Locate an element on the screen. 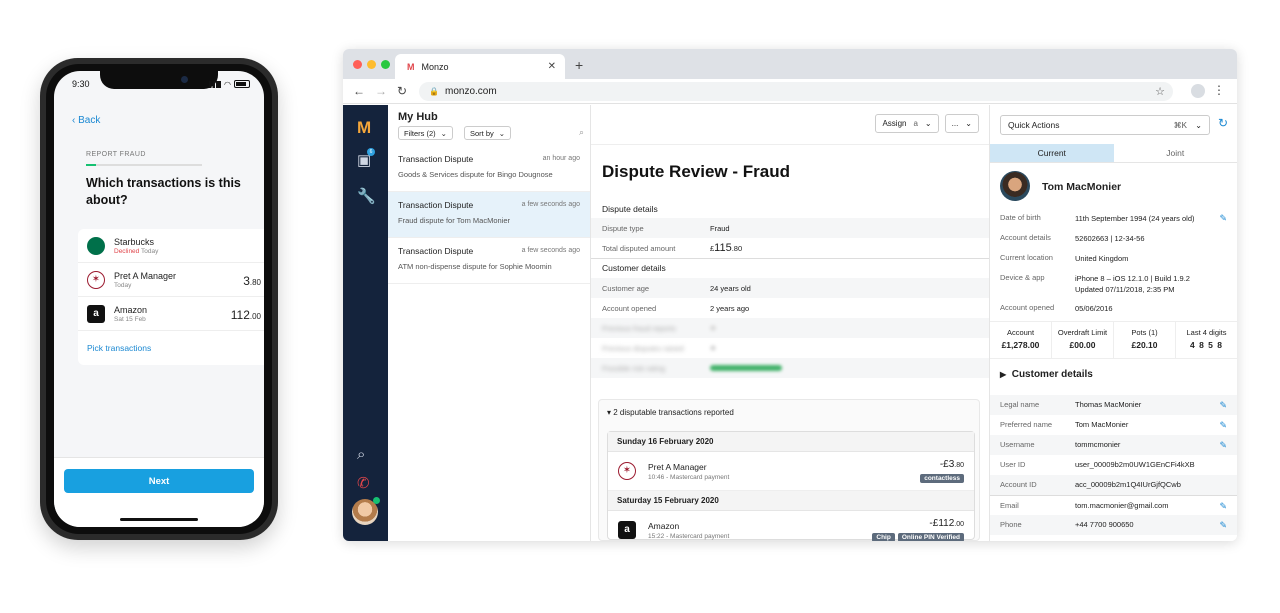 The image size is (1280, 613). hub-title: My Hub is located at coordinates (418, 117).